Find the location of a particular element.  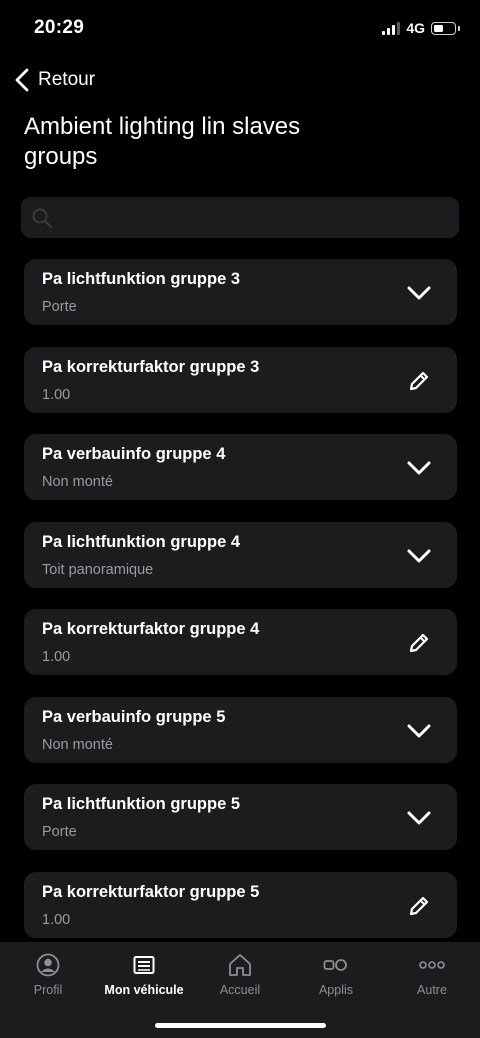

tab-home: Accueil is located at coordinates (240, 977).